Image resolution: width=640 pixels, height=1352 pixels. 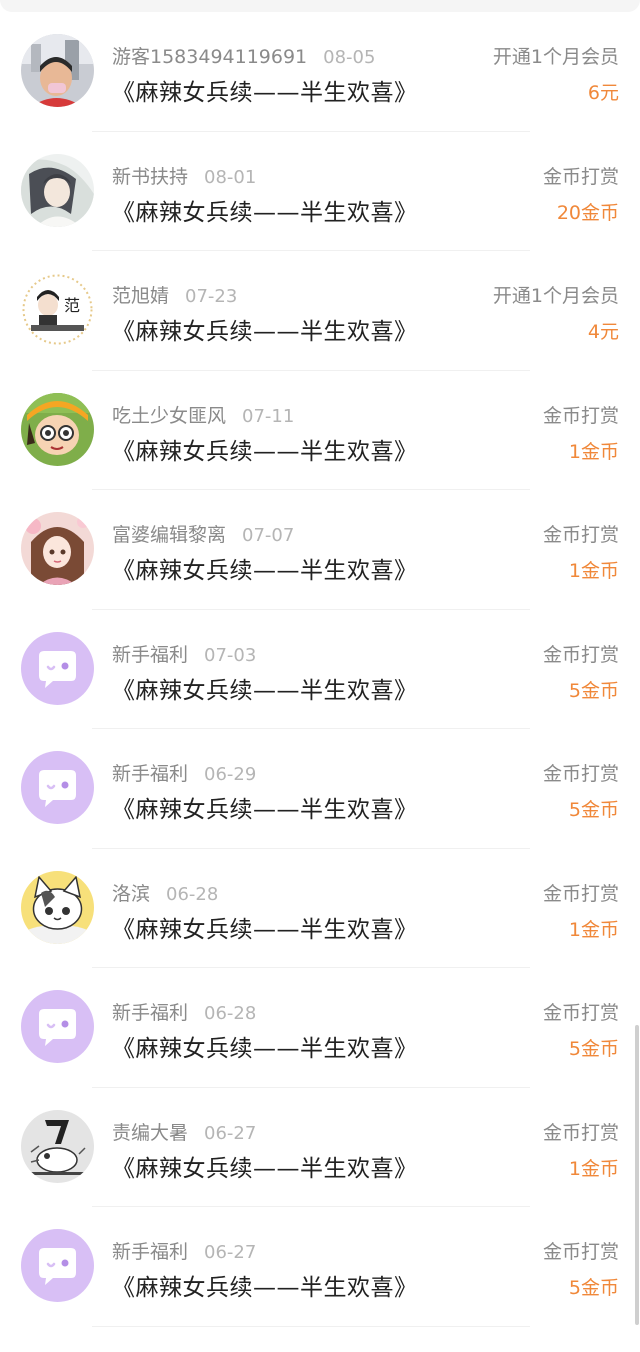 What do you see at coordinates (320, 1028) in the screenshot?
I see `list-item: 新手福利 06-28 《麻辣女兵续——半生欢喜》 金币打赏 5金币` at bounding box center [320, 1028].